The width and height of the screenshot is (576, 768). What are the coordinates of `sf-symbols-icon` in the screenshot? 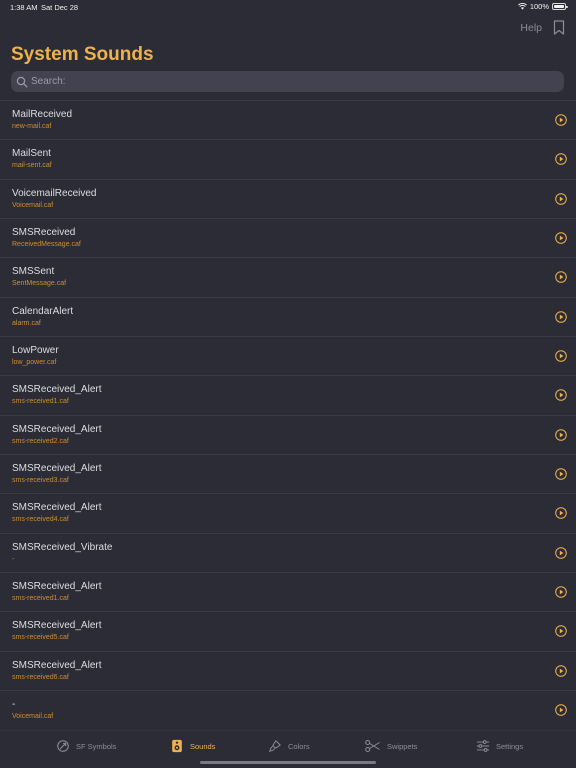 It's located at (63, 746).